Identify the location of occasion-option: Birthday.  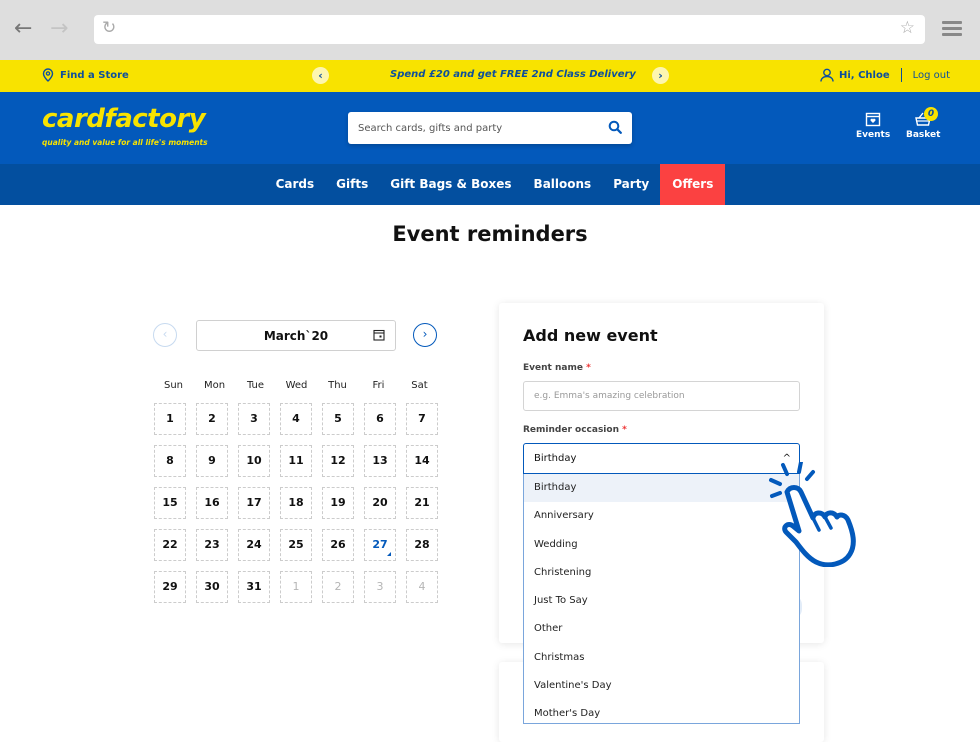
(661, 488).